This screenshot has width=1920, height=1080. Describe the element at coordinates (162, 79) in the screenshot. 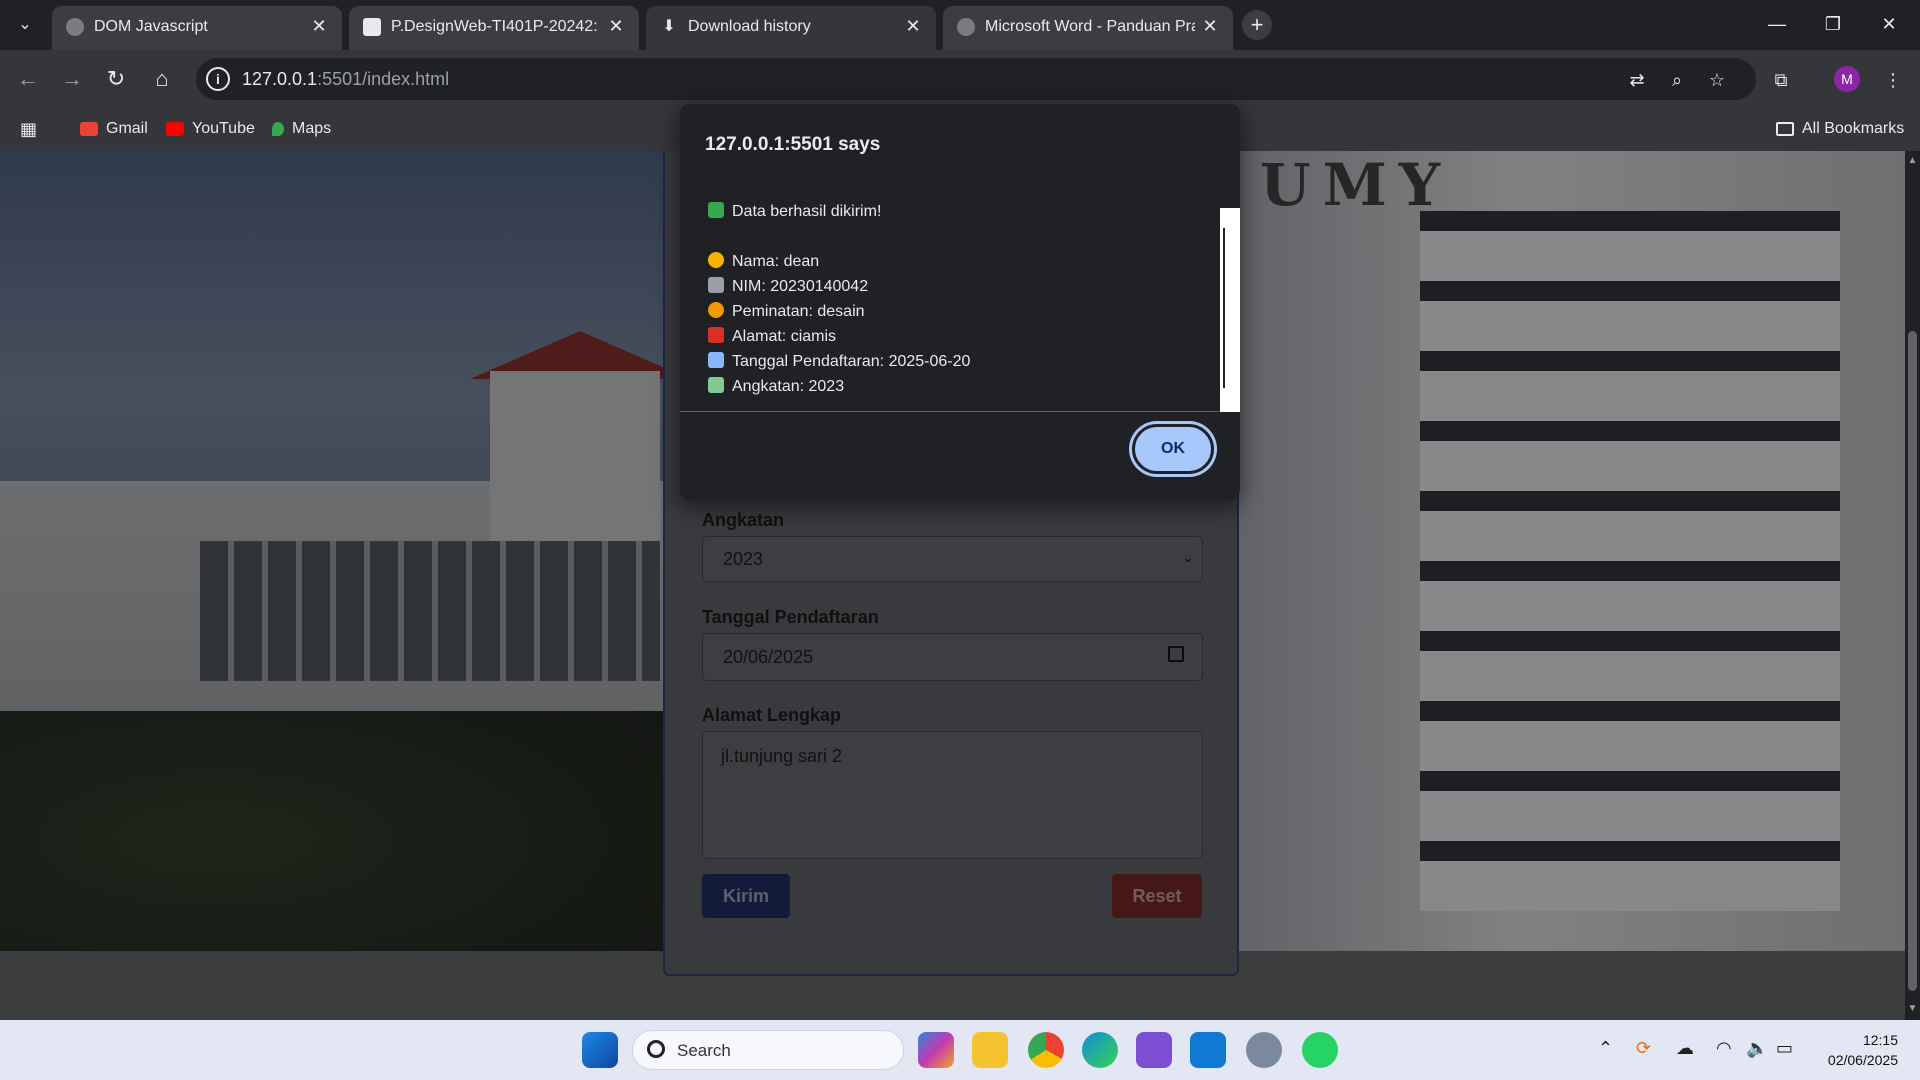

I see `home-button: ⌂` at that location.